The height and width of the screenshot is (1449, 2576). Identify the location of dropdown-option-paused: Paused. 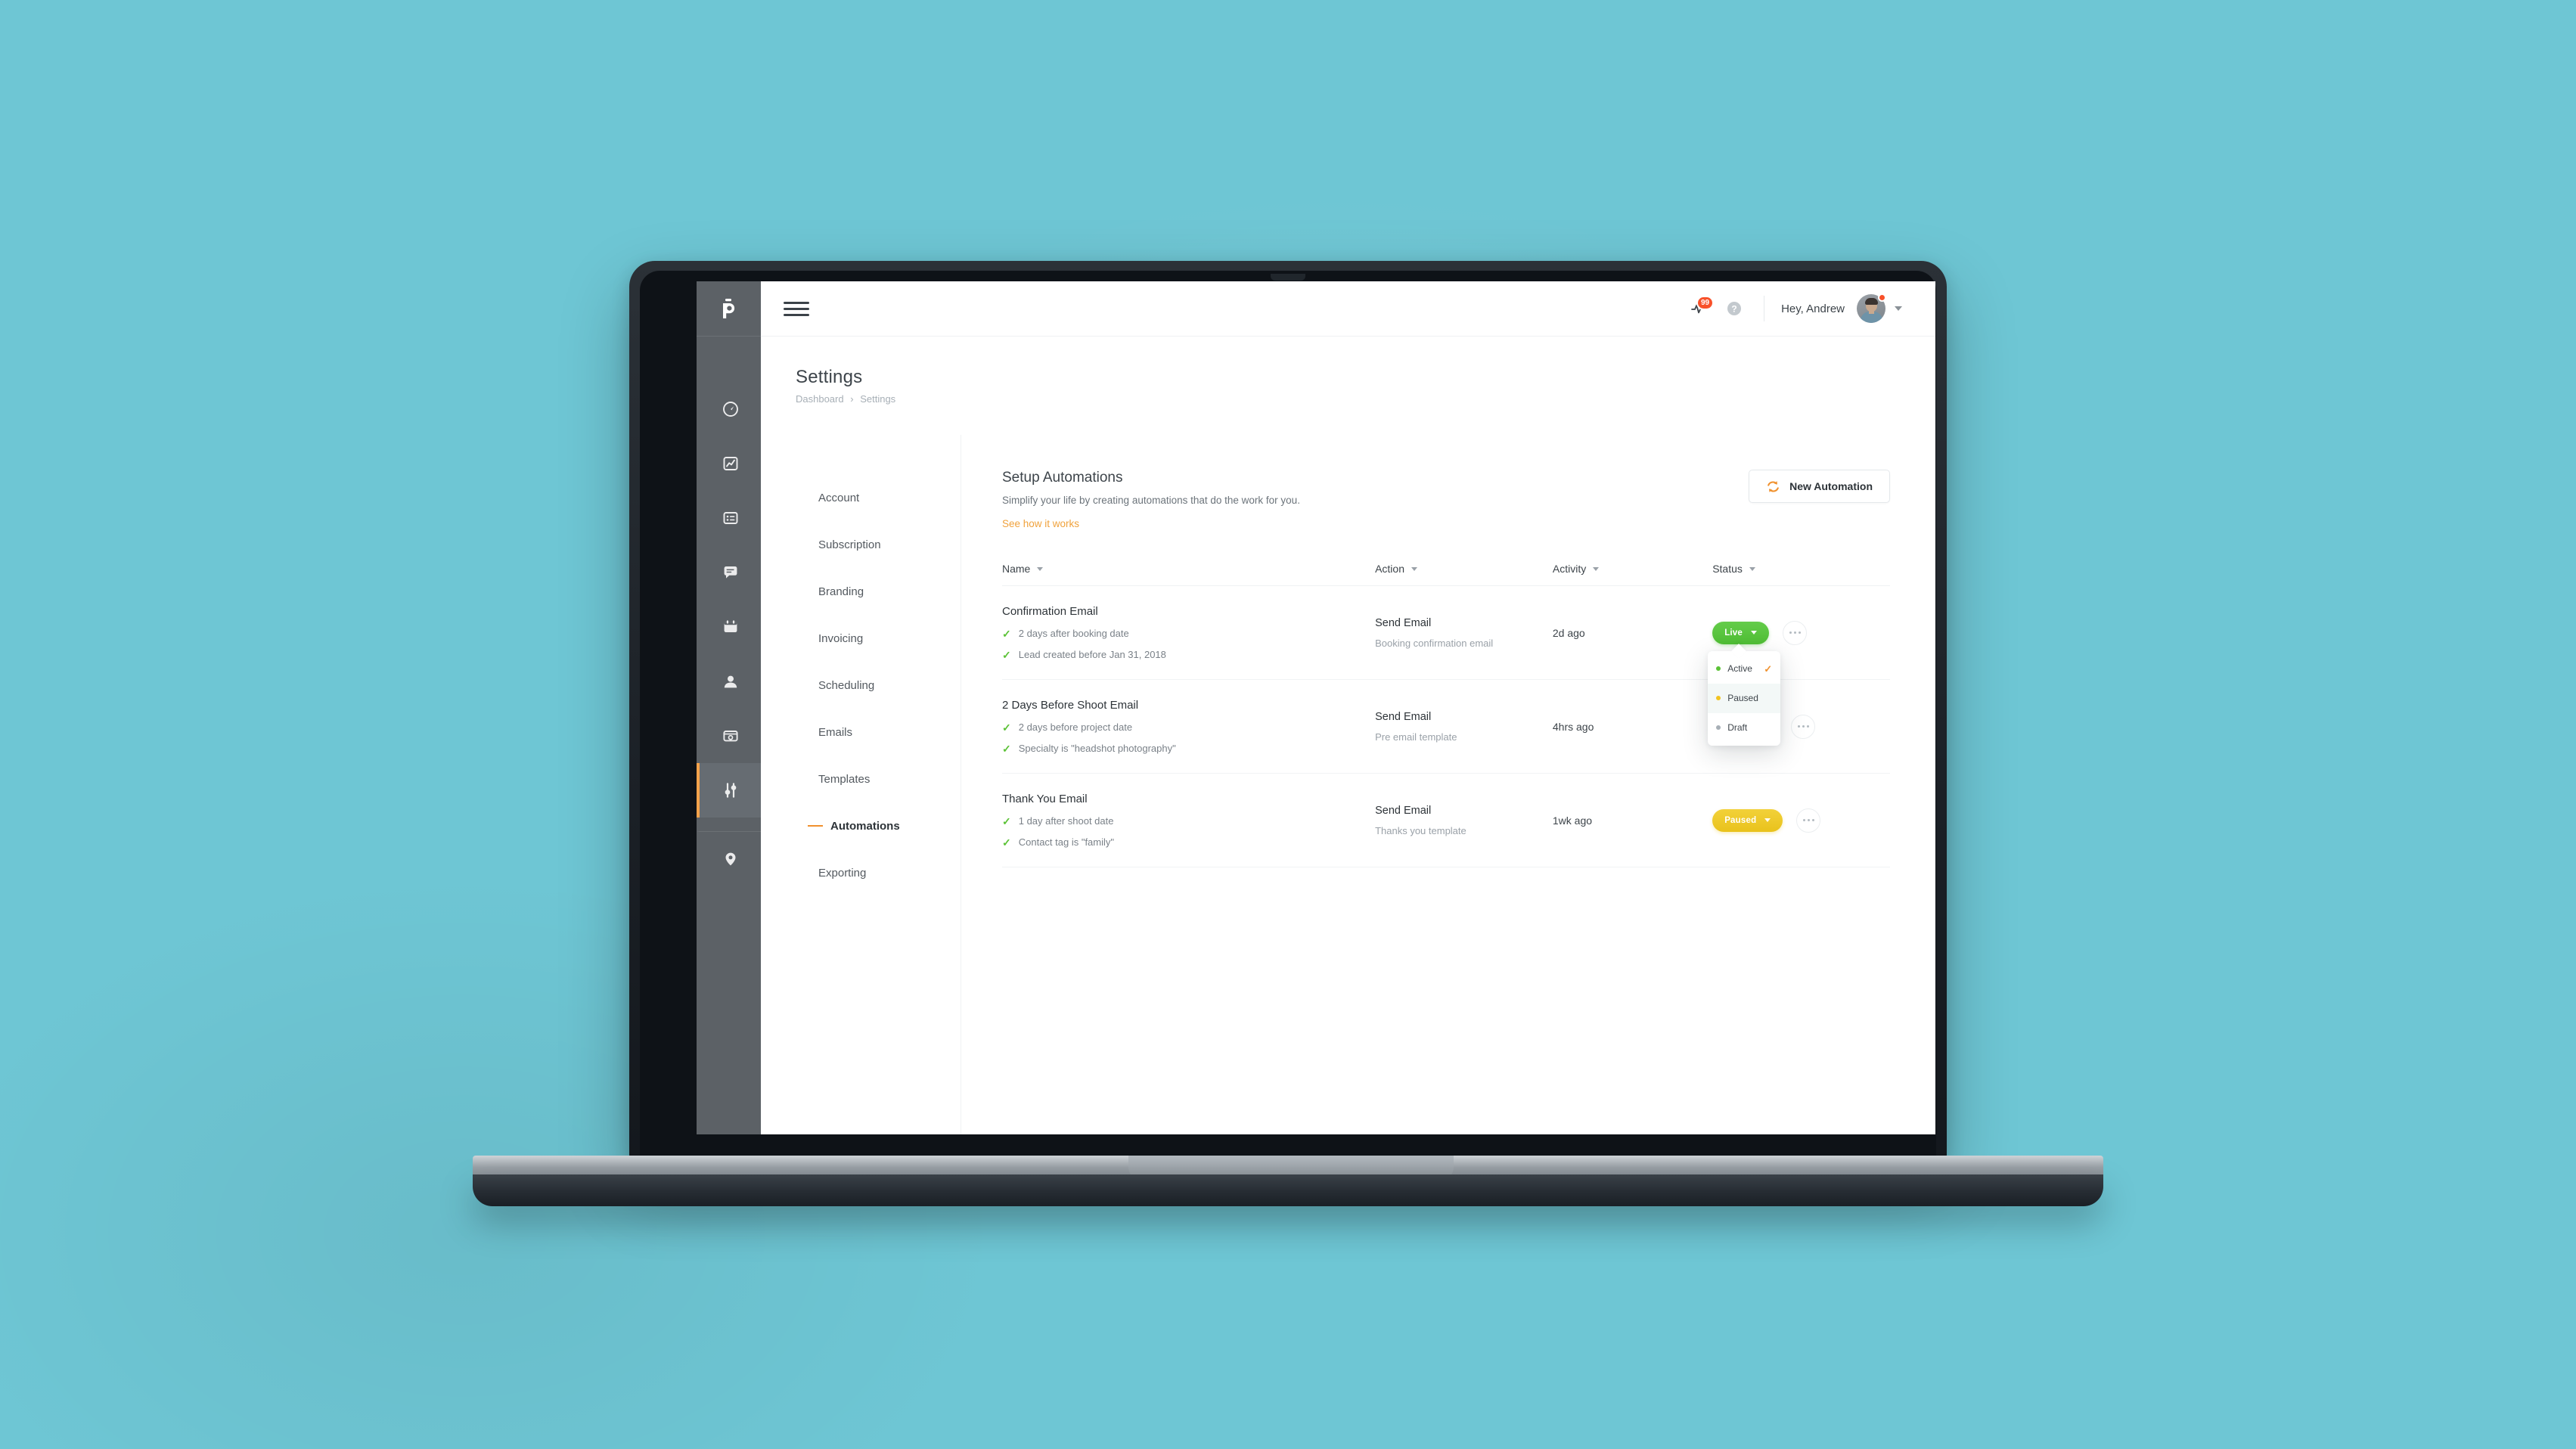
(1744, 698).